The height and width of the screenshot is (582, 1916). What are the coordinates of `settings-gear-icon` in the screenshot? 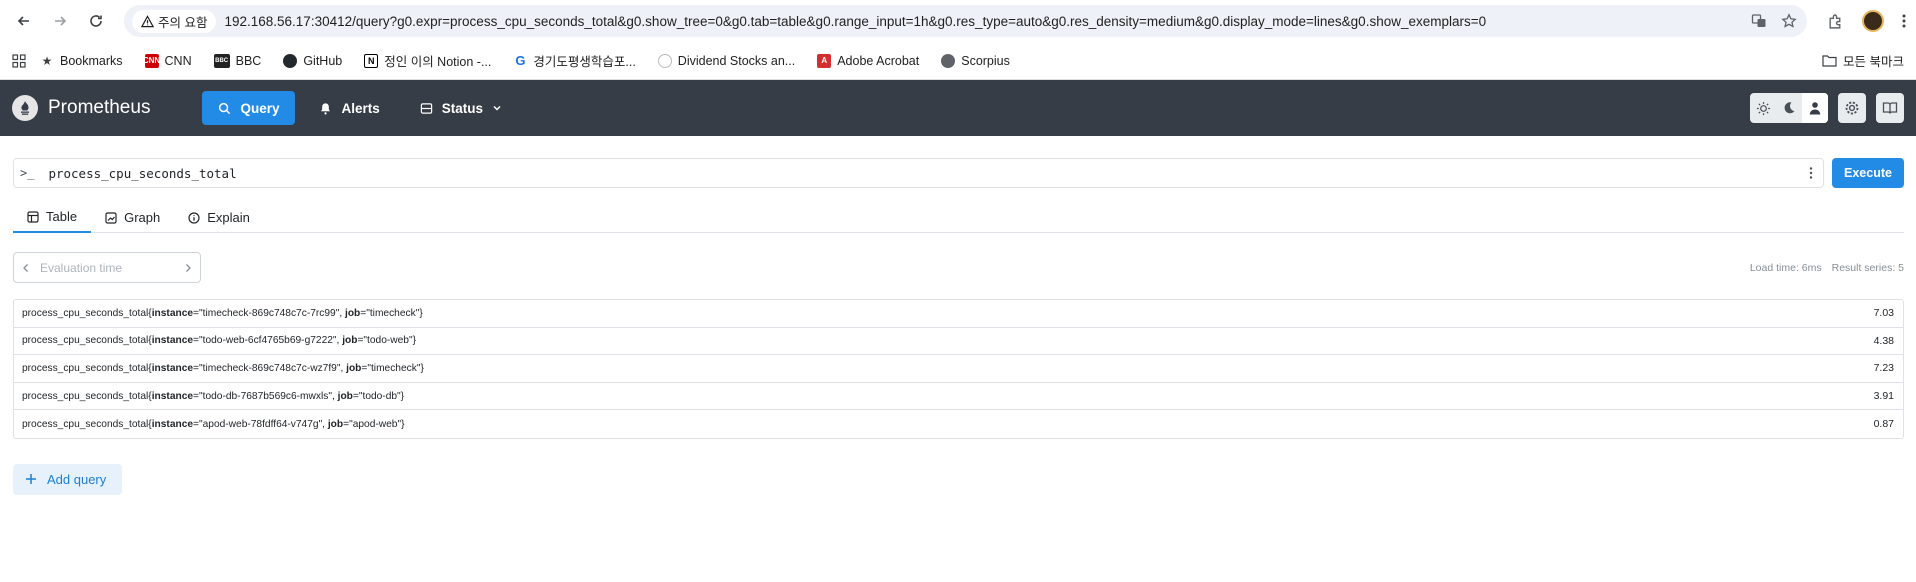 It's located at (1852, 108).